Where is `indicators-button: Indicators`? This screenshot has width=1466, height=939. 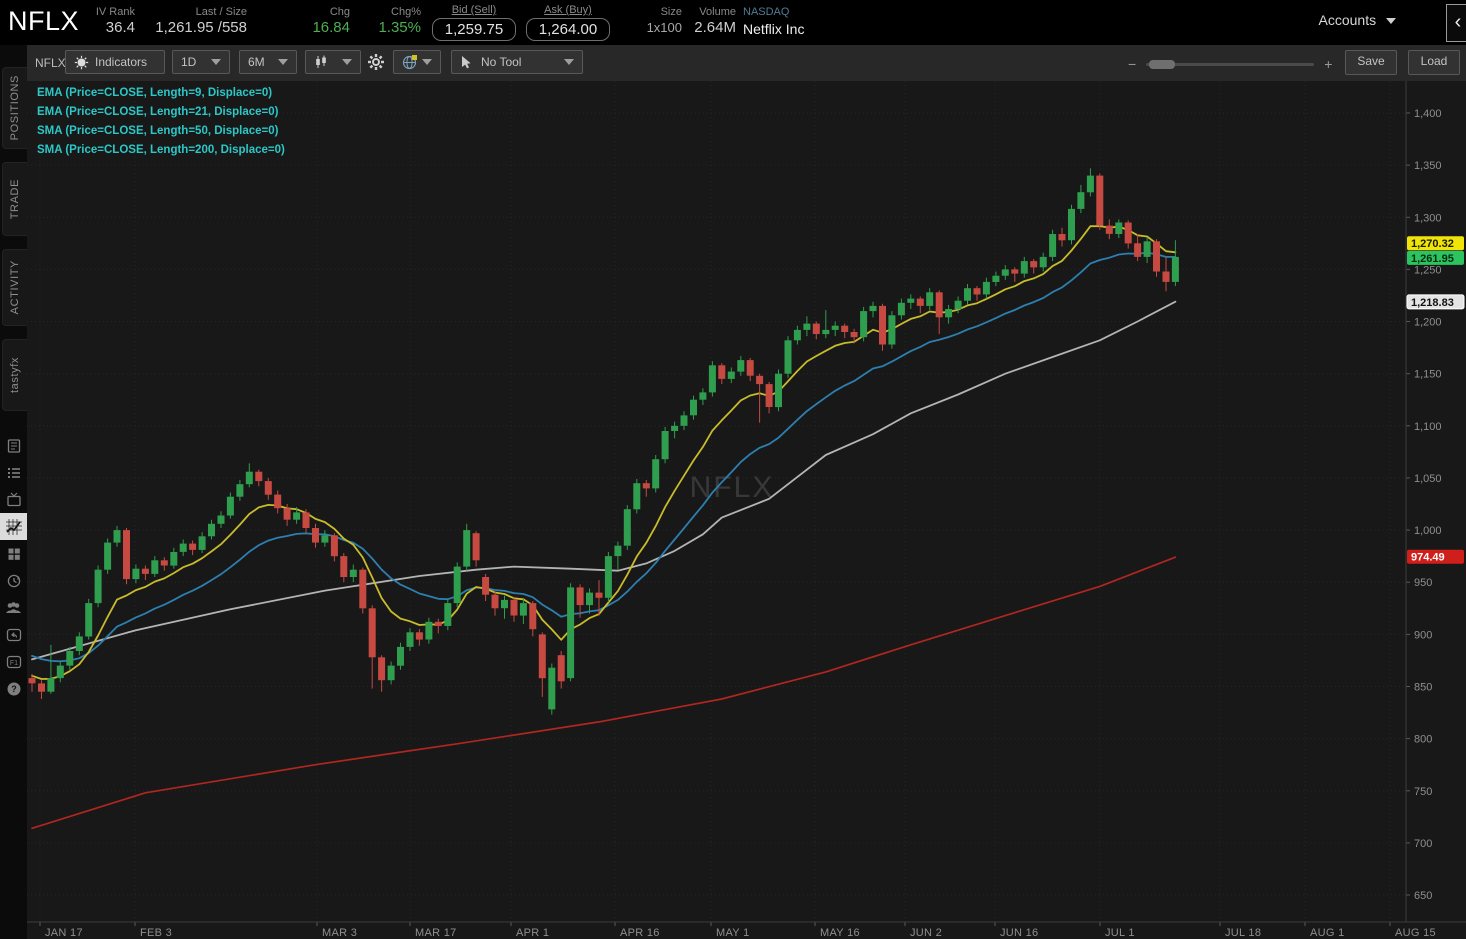
indicators-button: Indicators is located at coordinates (115, 62).